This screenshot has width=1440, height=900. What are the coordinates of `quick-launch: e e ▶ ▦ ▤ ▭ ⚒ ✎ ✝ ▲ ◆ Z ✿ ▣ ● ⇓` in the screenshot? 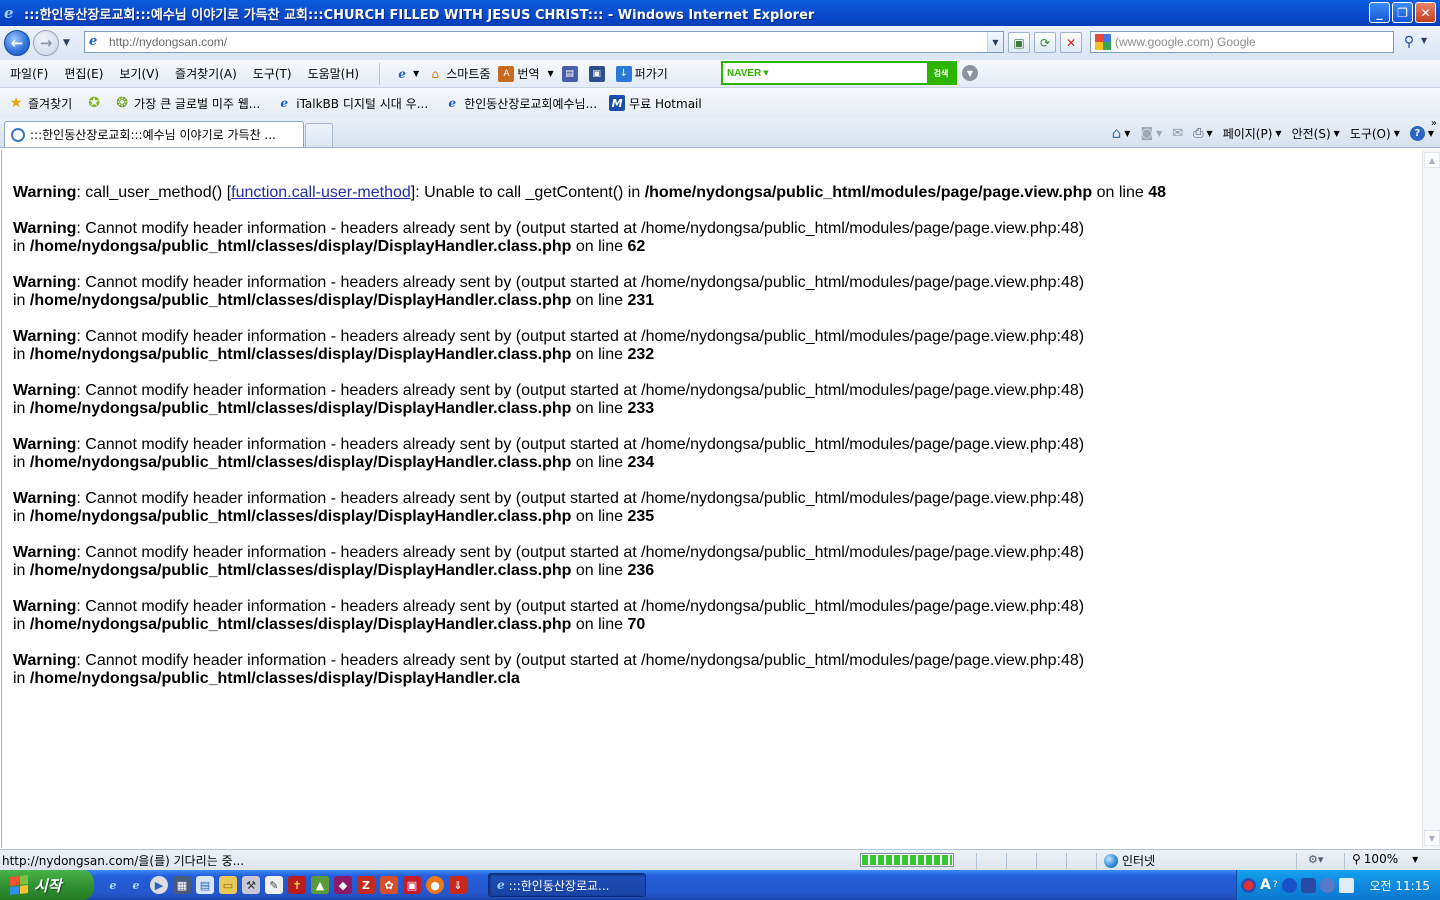 It's located at (288, 885).